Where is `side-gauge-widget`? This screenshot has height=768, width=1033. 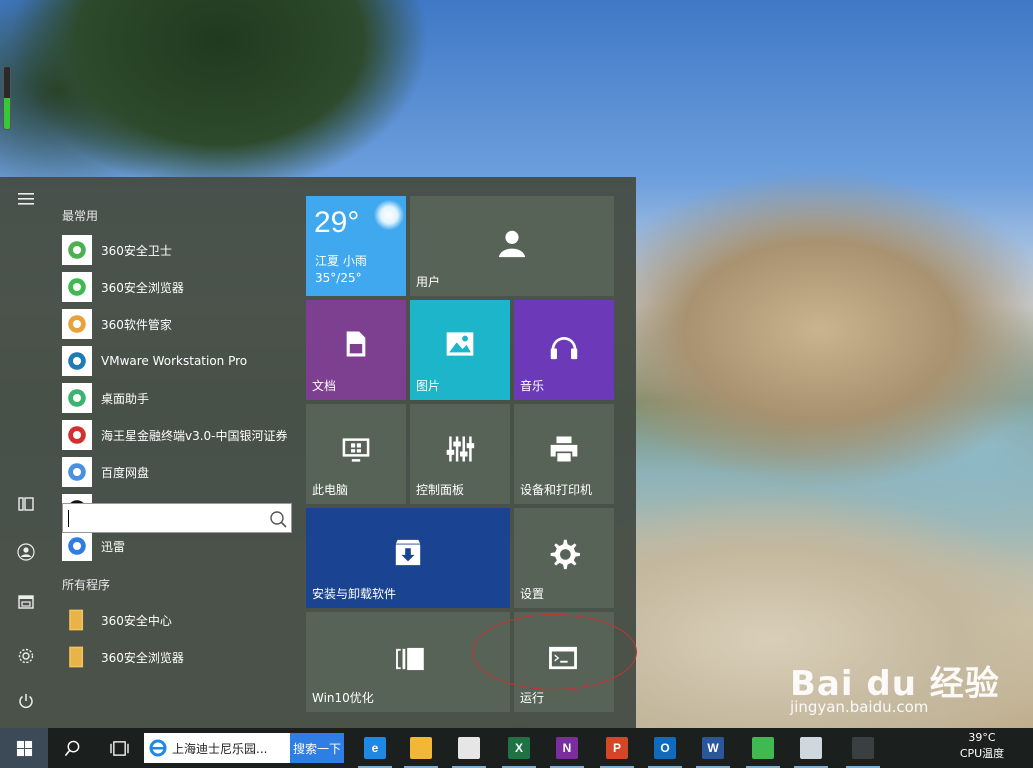 side-gauge-widget is located at coordinates (7, 98).